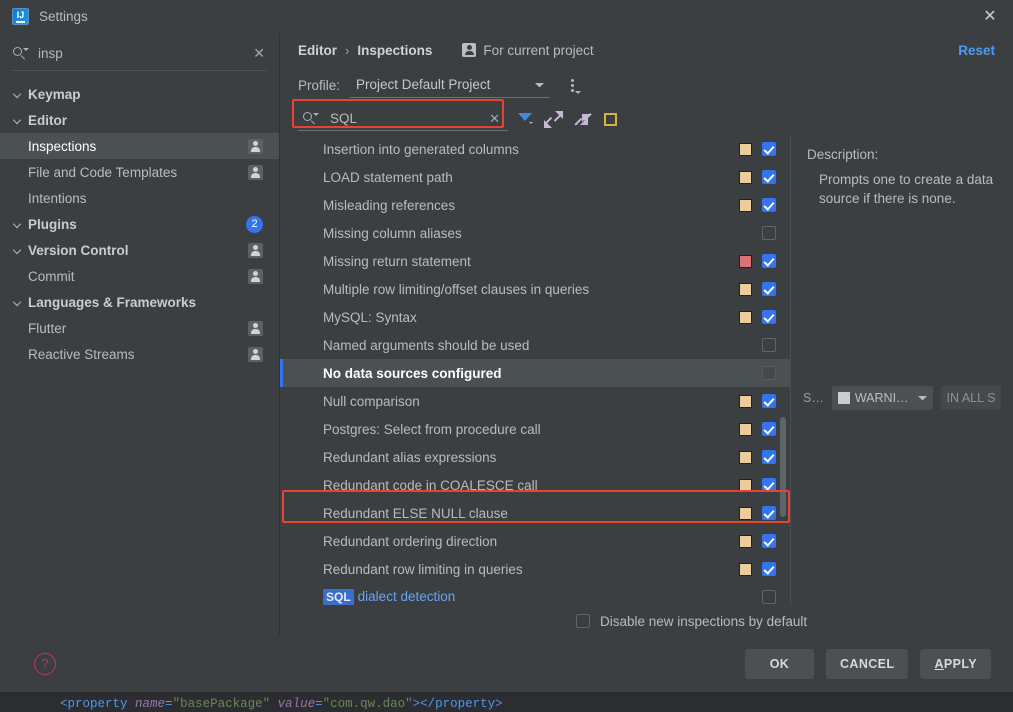  Describe the element at coordinates (843, 398) in the screenshot. I see `severity-color-chip` at that location.